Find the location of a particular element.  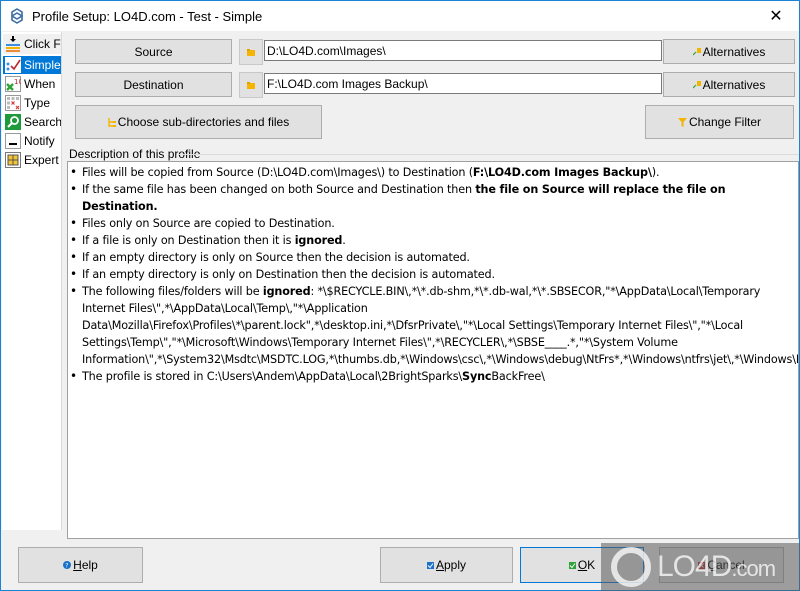

destination-alternatives-button: Alternatives is located at coordinates (729, 84).